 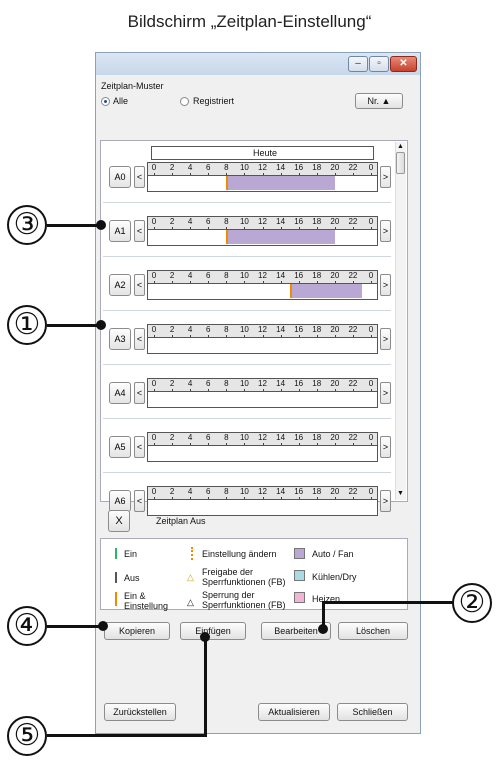 What do you see at coordinates (154, 329) in the screenshot?
I see `hour-label: 0` at bounding box center [154, 329].